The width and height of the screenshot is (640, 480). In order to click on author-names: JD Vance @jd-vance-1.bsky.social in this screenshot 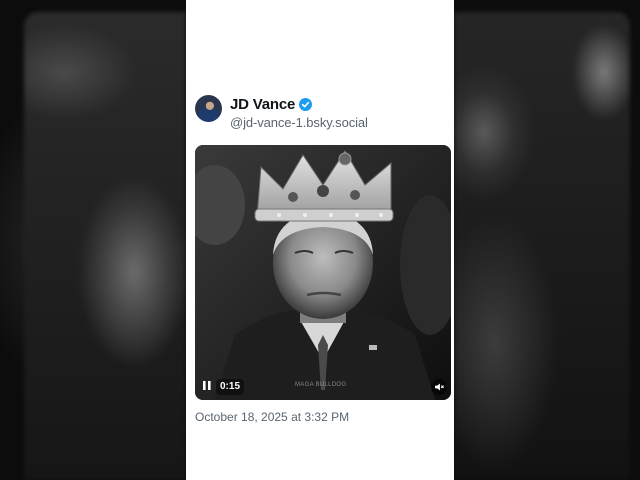, I will do `click(299, 112)`.